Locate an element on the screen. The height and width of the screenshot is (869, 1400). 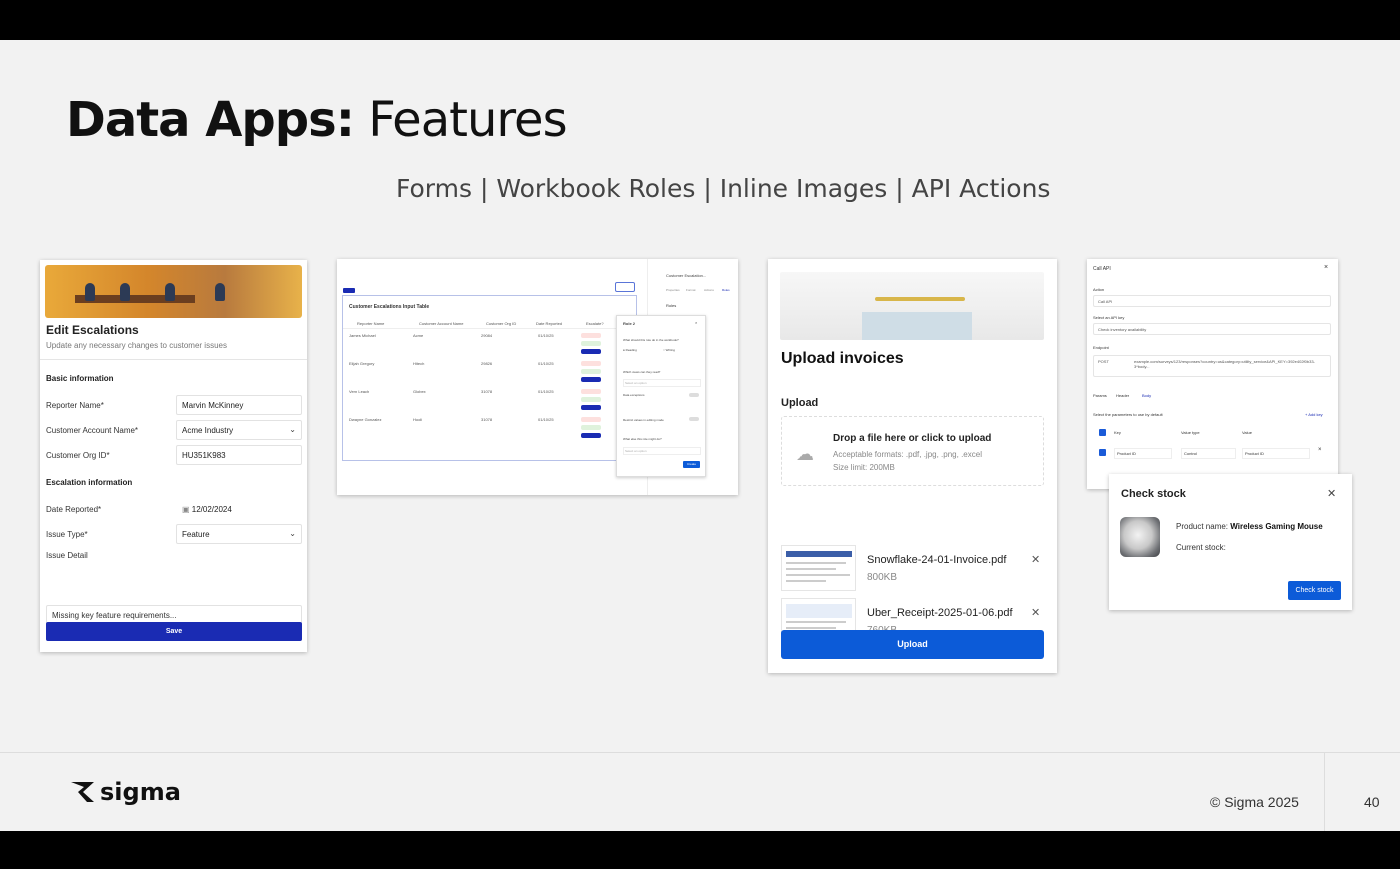
col-header: Key is located at coordinates (1117, 432).